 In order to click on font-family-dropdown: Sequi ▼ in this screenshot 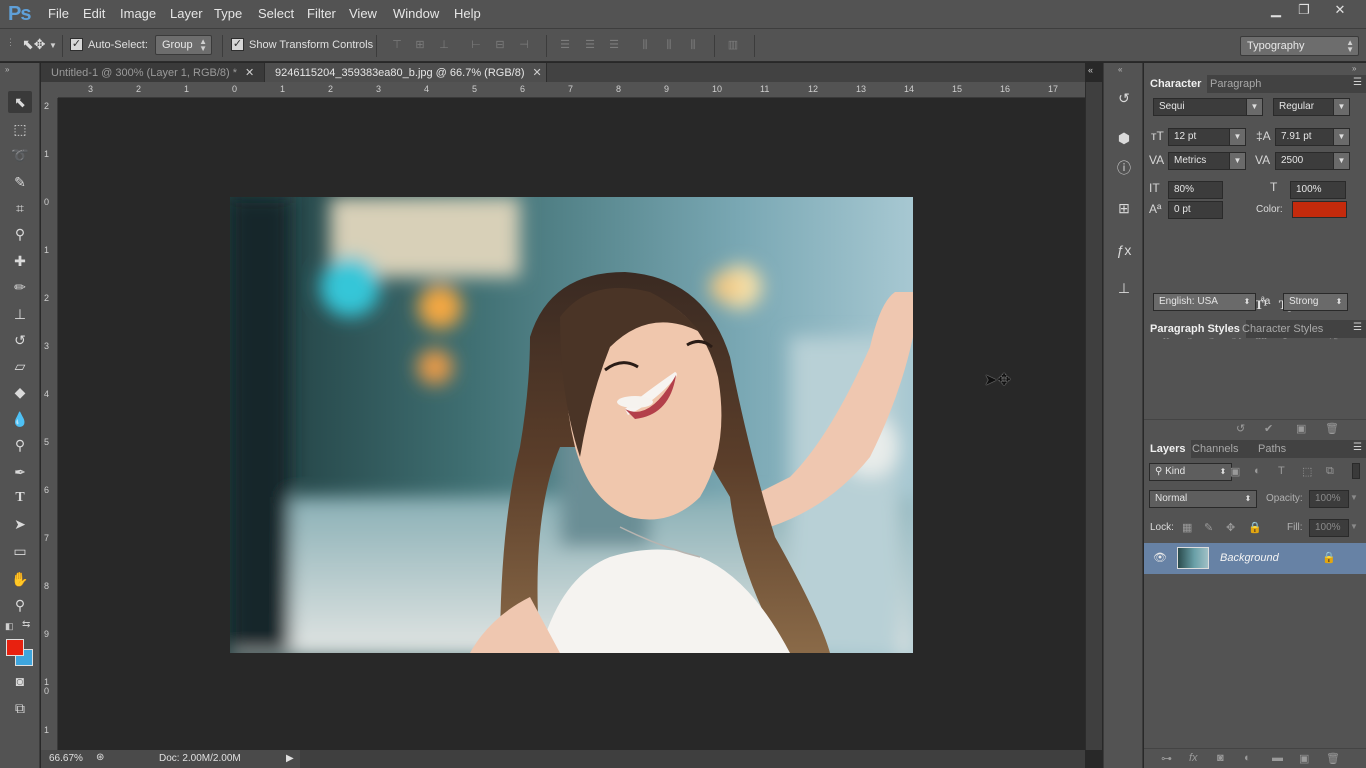, I will do `click(1208, 107)`.